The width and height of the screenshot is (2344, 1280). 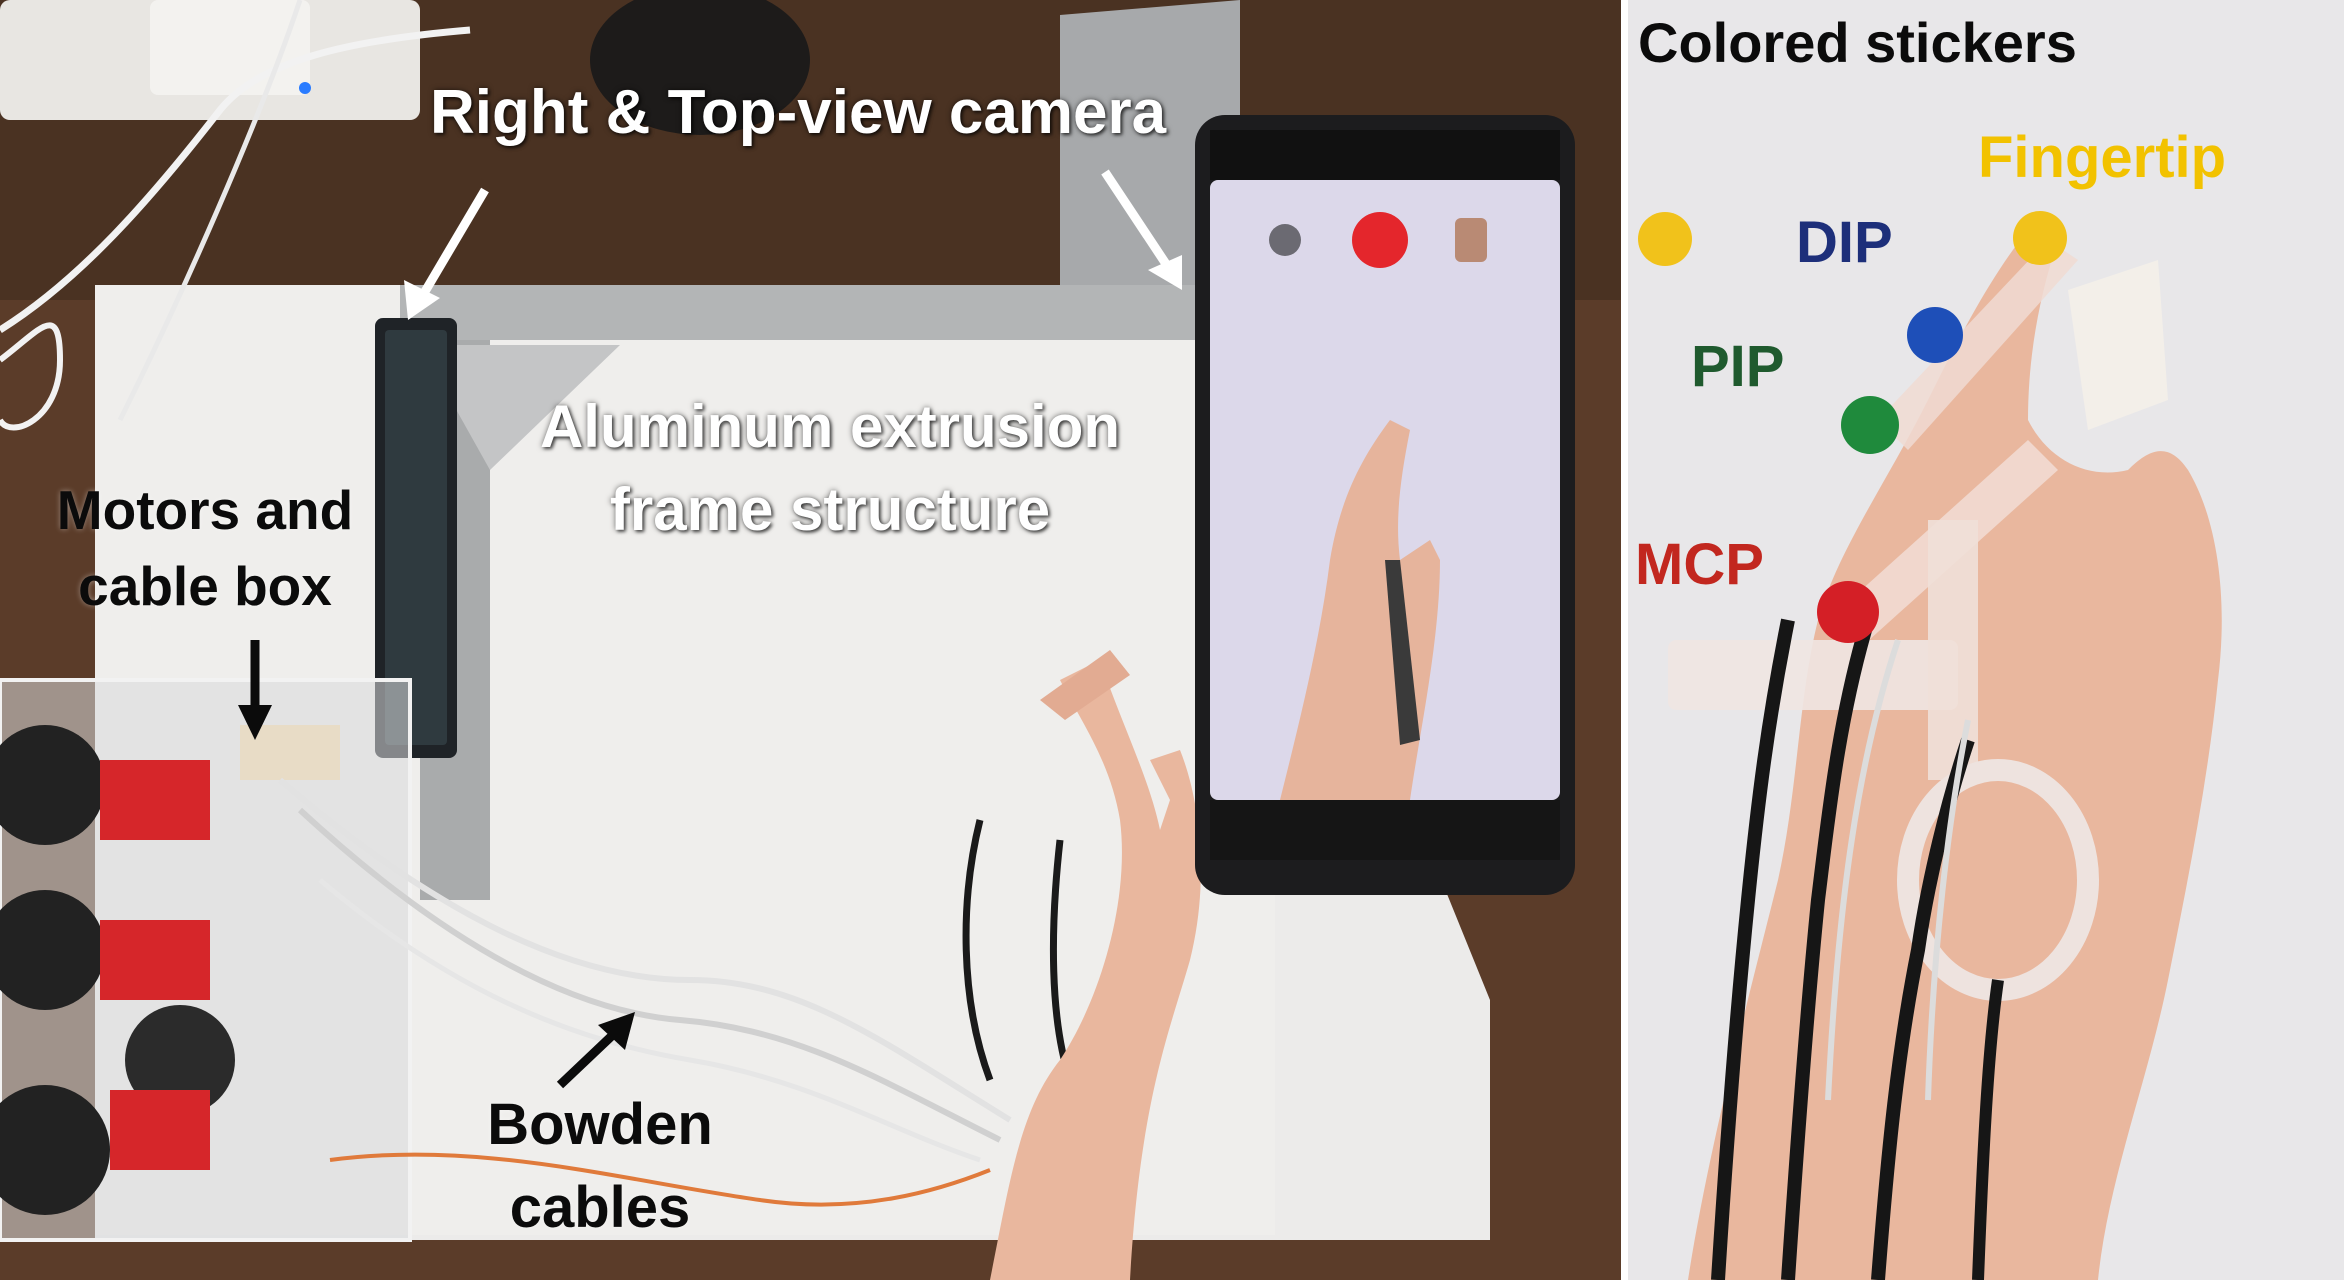 What do you see at coordinates (1942, 427) in the screenshot?
I see `sticker-markers` at bounding box center [1942, 427].